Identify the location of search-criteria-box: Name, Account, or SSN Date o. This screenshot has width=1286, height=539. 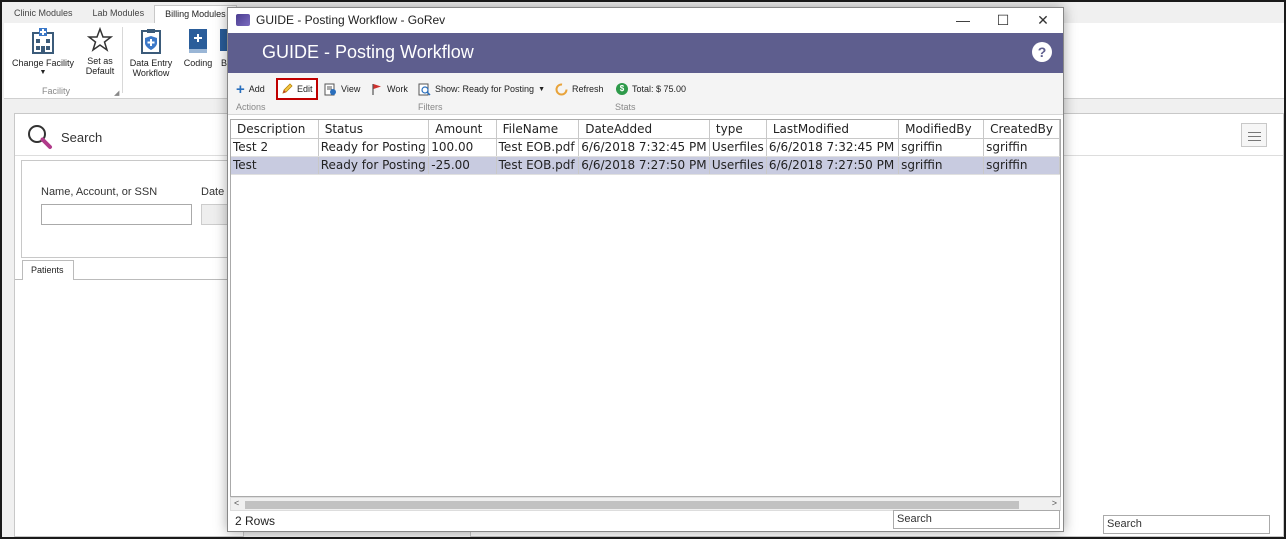
(136, 209).